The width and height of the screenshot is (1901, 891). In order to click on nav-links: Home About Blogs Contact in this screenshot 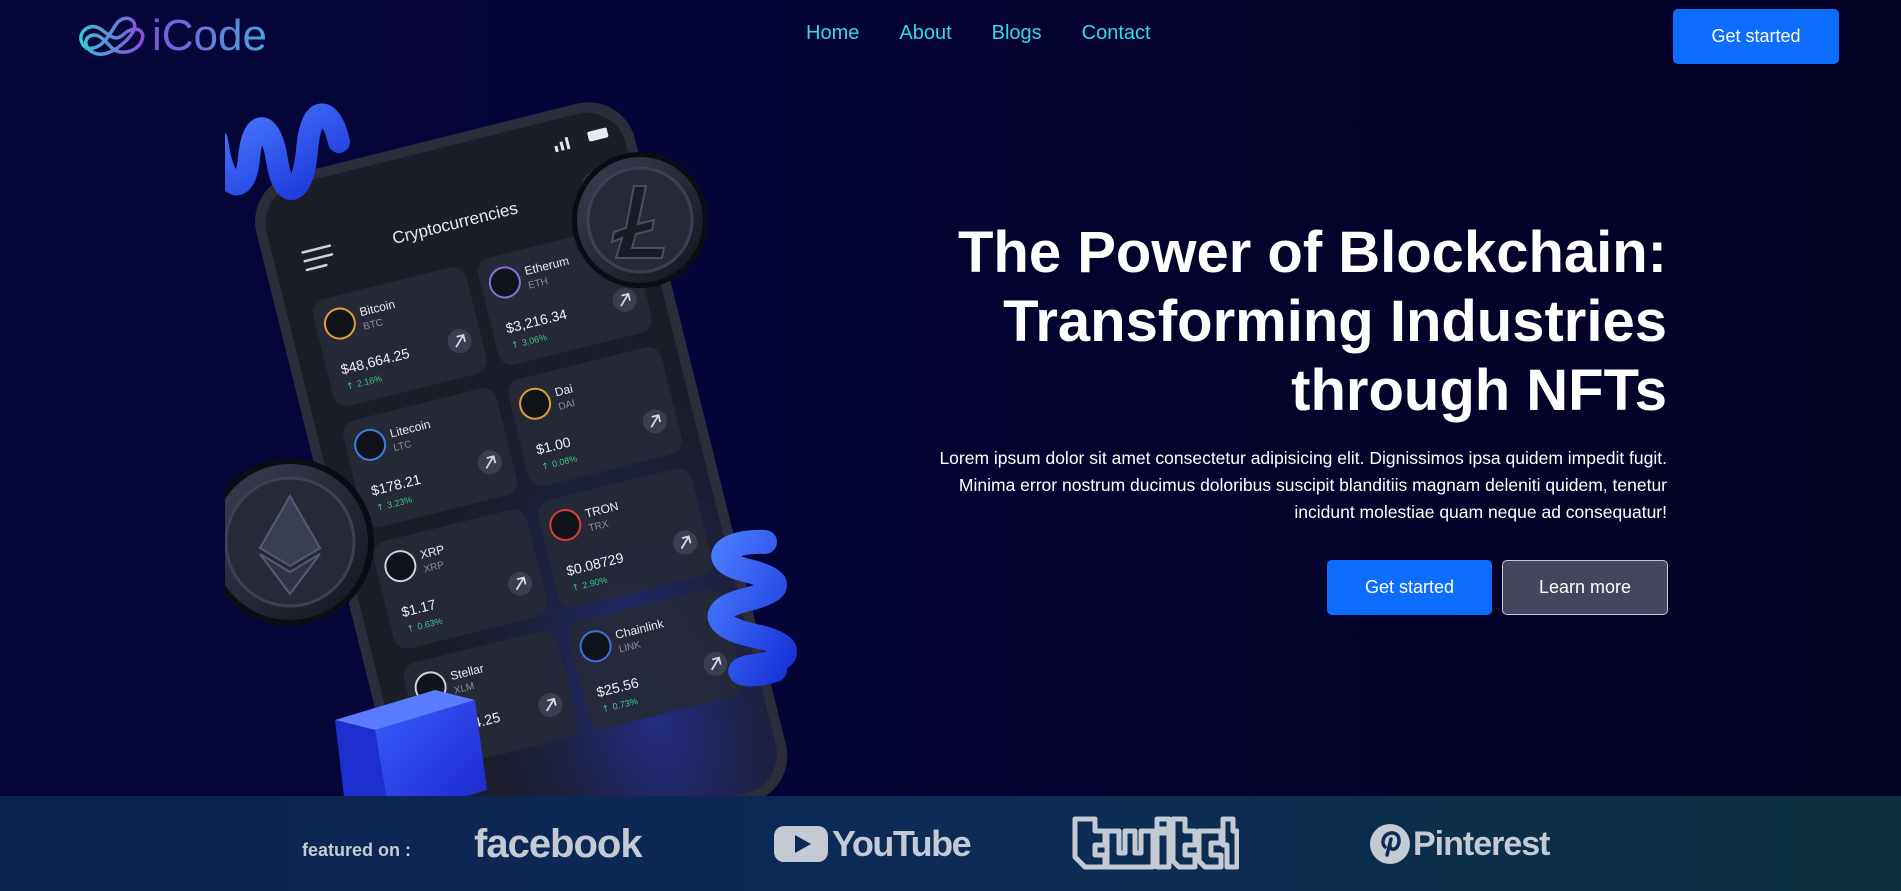, I will do `click(998, 33)`.